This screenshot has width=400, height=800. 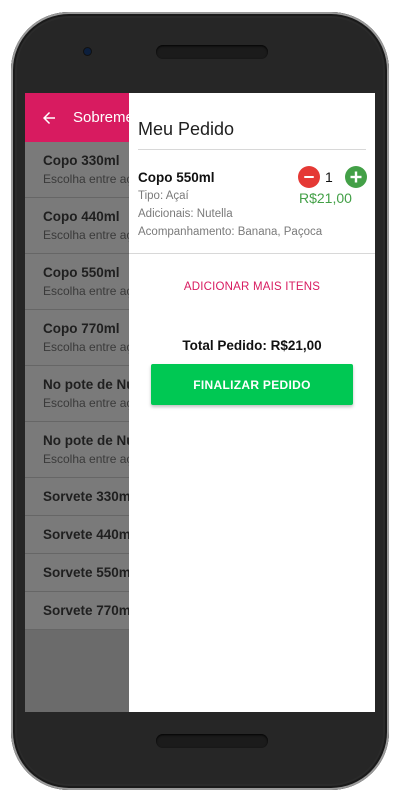 I want to click on order-item-sides: Acompanhamento: Banana, Paçoca, so click(x=230, y=232).